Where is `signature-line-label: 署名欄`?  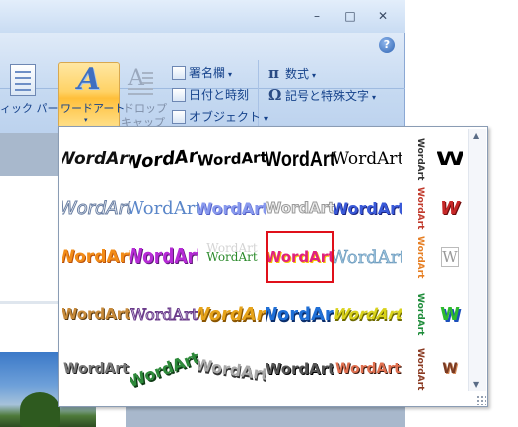 signature-line-label: 署名欄 is located at coordinates (207, 73).